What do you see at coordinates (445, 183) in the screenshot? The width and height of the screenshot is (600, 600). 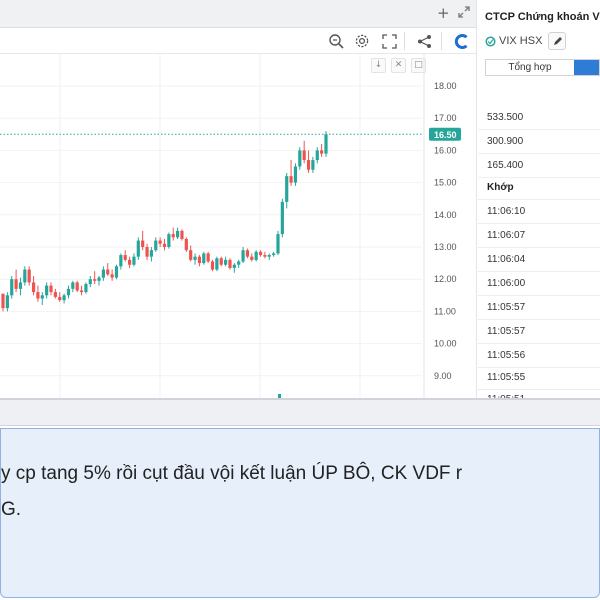 I see `price-tick-label: 15.00` at bounding box center [445, 183].